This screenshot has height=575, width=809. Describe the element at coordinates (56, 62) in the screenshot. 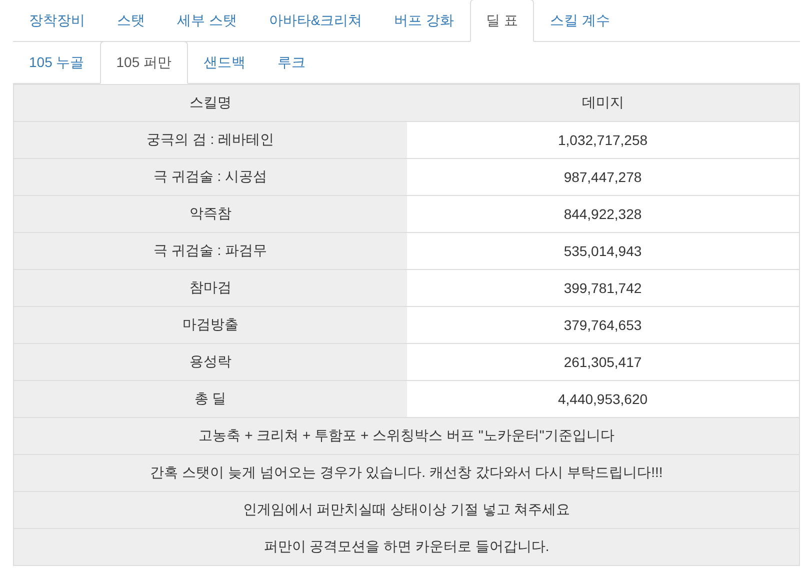

I see `nav-tab: 105 누골` at that location.